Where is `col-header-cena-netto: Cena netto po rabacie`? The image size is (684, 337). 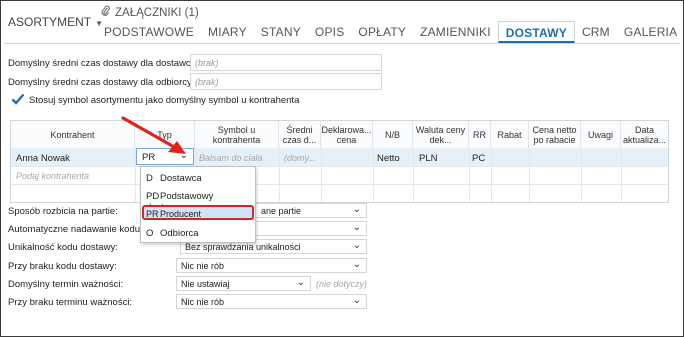
col-header-cena-netto: Cena netto po rabacie is located at coordinates (555, 134).